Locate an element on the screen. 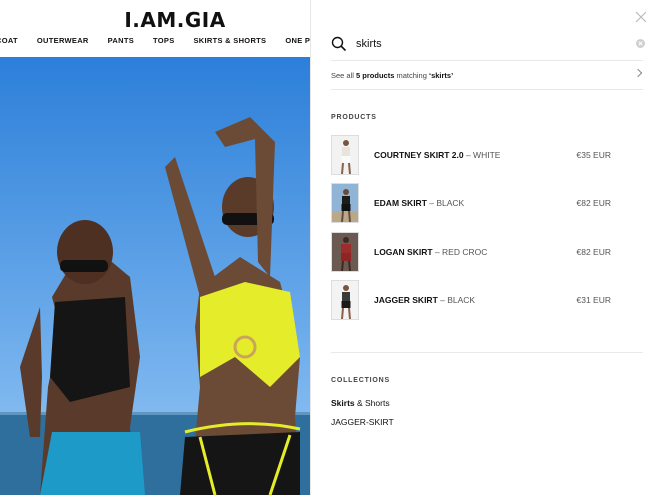 The height and width of the screenshot is (495, 660). product-item: JAGGER SKIRT – BLACK €31 EUR is located at coordinates (471, 300).